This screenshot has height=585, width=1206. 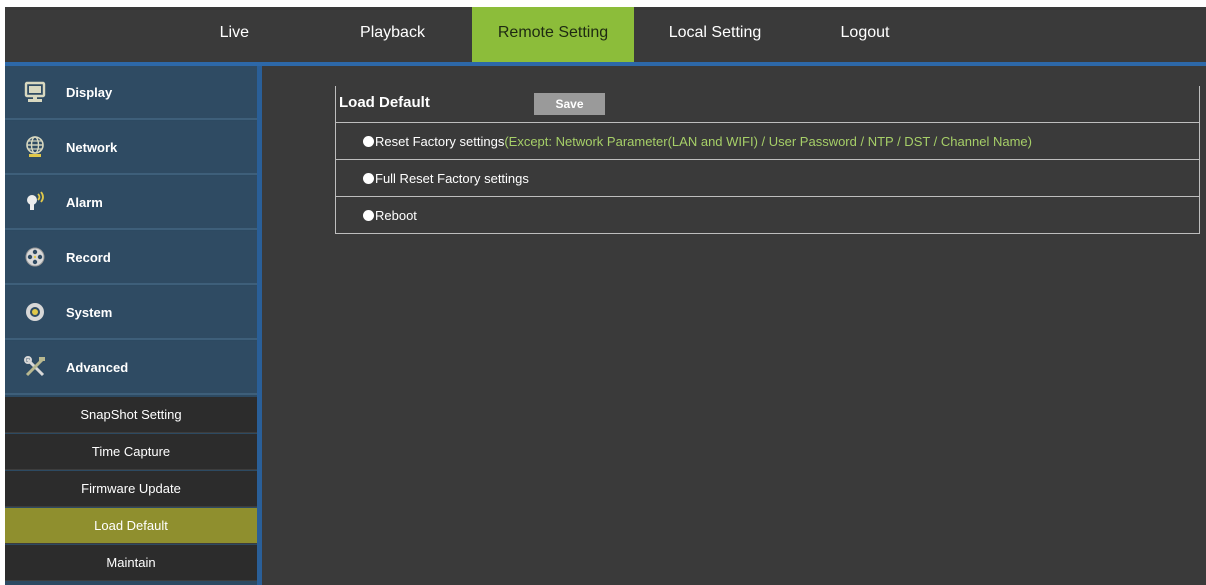 What do you see at coordinates (440, 141) in the screenshot?
I see `reset-factory-label: Reset Factory settings` at bounding box center [440, 141].